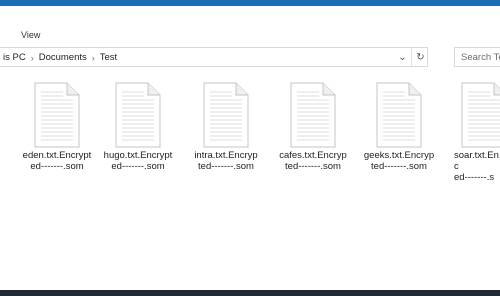 Image resolution: width=500 pixels, height=296 pixels. What do you see at coordinates (250, 293) in the screenshot?
I see `taskbar` at bounding box center [250, 293].